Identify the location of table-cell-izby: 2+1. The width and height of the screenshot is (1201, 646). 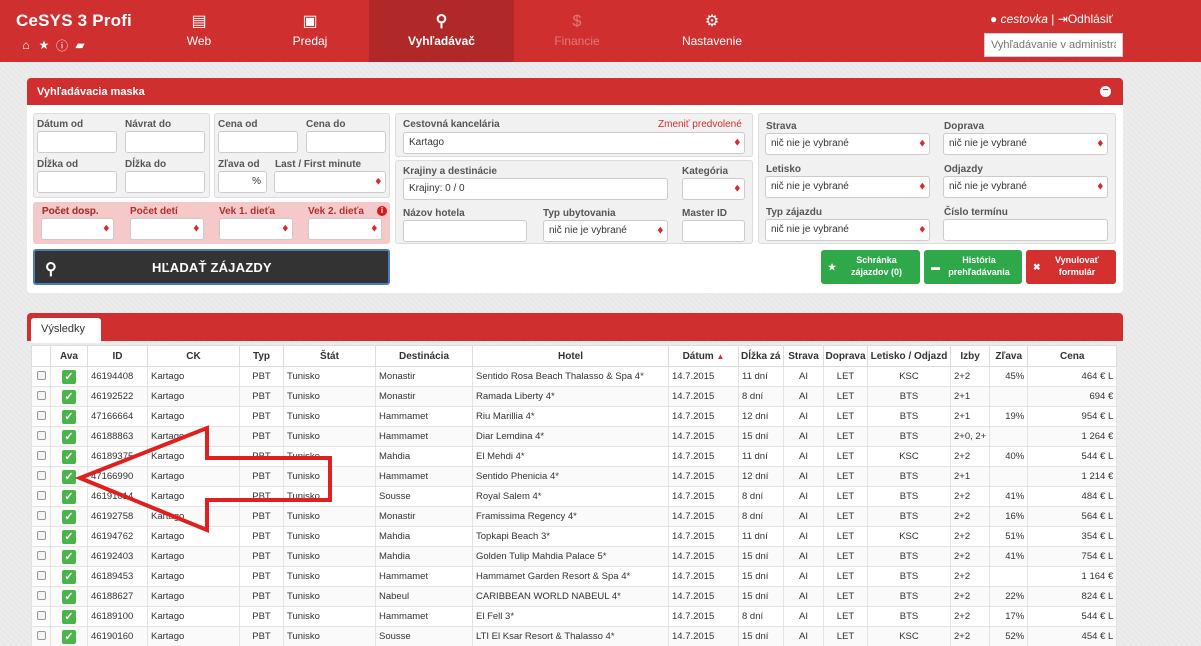
(970, 476).